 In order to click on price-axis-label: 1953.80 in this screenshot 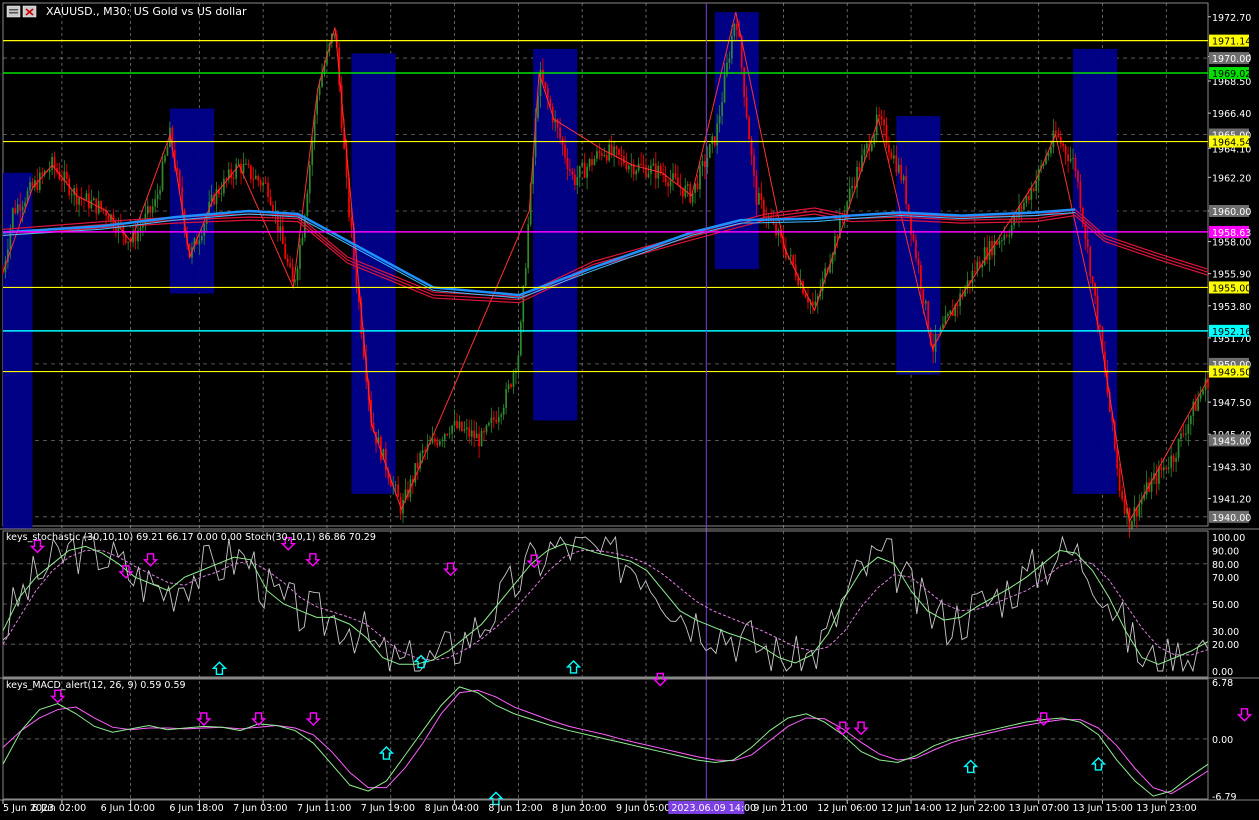, I will do `click(1231, 307)`.